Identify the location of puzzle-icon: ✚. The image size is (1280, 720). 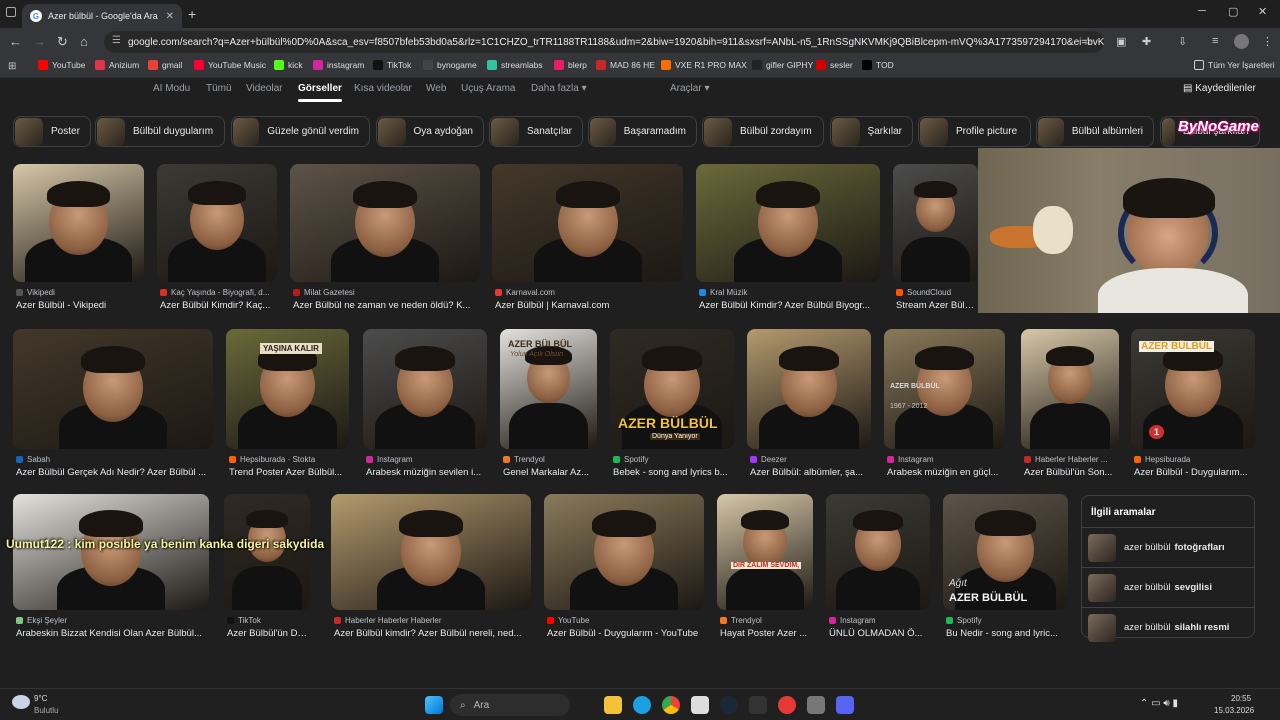
(1146, 41).